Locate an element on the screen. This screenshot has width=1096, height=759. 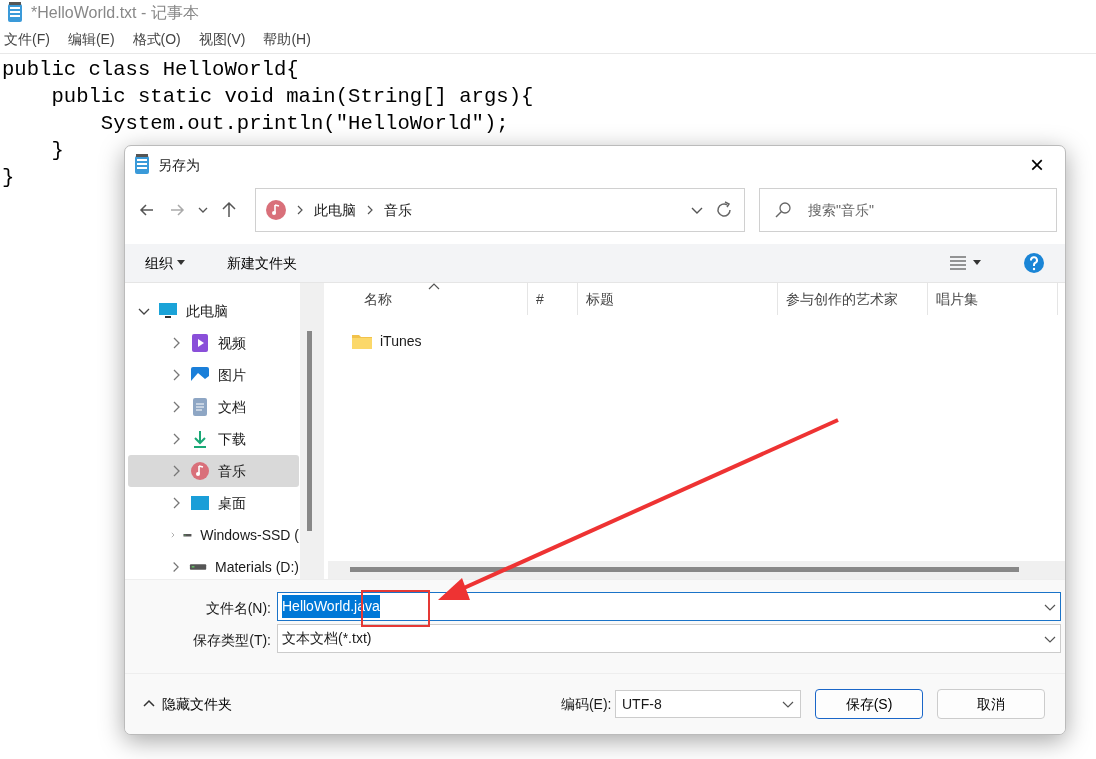
tree-item: 桌面 is located at coordinates (213, 503).